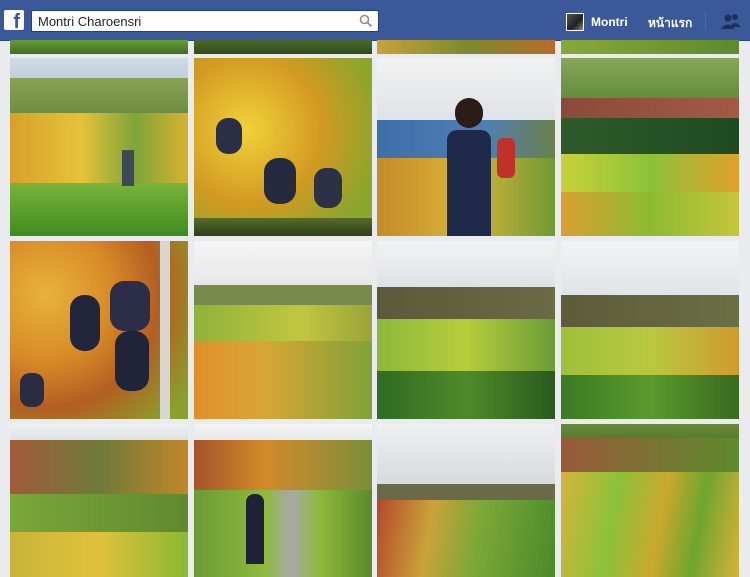 The height and width of the screenshot is (577, 750). What do you see at coordinates (14, 20) in the screenshot?
I see `facebook-logo-icon: f` at bounding box center [14, 20].